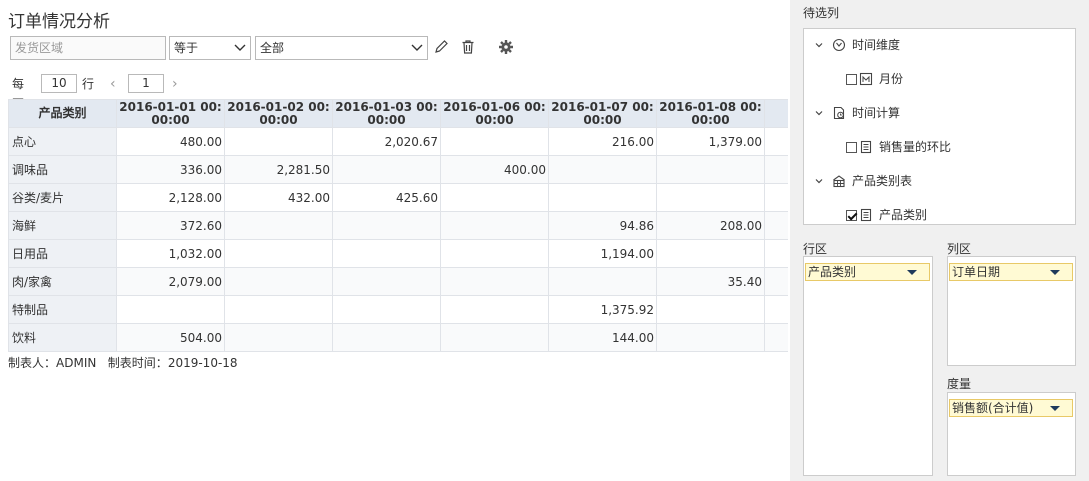 The height and width of the screenshot is (481, 1089). I want to click on report-footer: 制表人：ADMIN 制表时间：2019-10-18, so click(123, 362).